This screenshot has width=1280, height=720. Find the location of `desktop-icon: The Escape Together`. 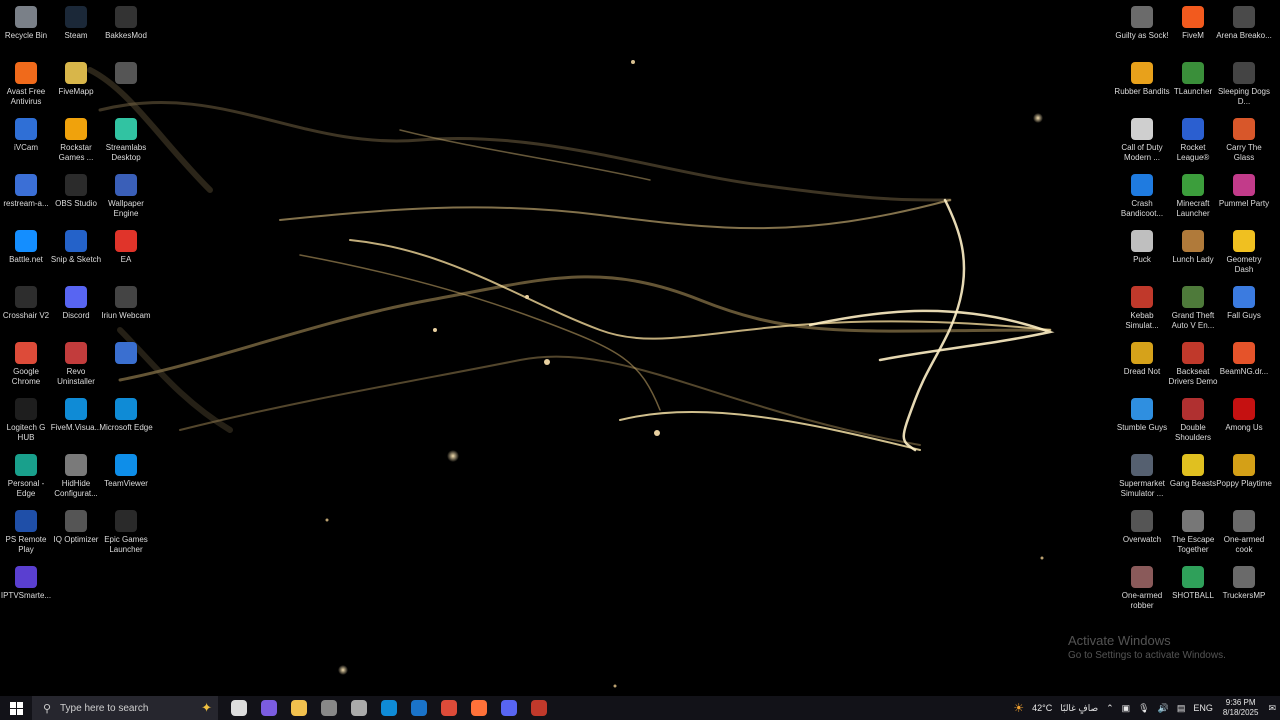

desktop-icon: The Escape Together is located at coordinates (1193, 532).